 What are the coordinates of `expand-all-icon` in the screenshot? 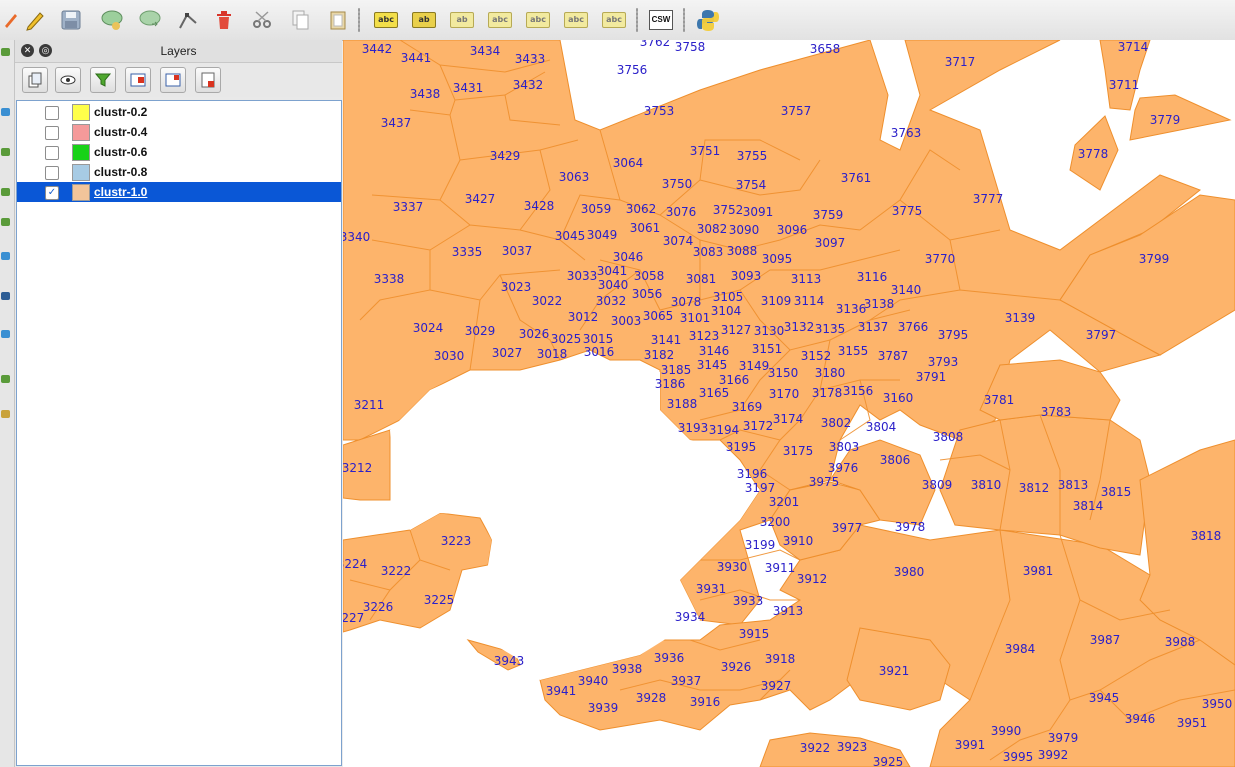 It's located at (138, 80).